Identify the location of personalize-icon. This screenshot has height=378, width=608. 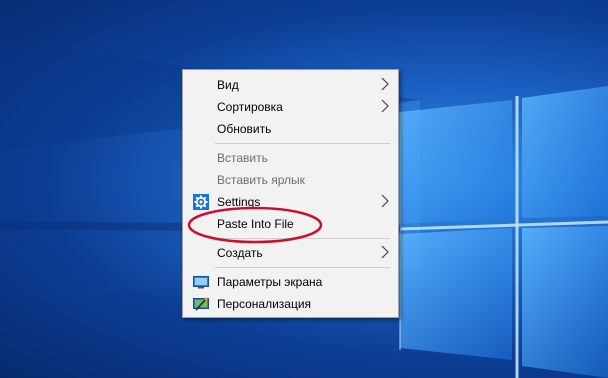
(201, 304).